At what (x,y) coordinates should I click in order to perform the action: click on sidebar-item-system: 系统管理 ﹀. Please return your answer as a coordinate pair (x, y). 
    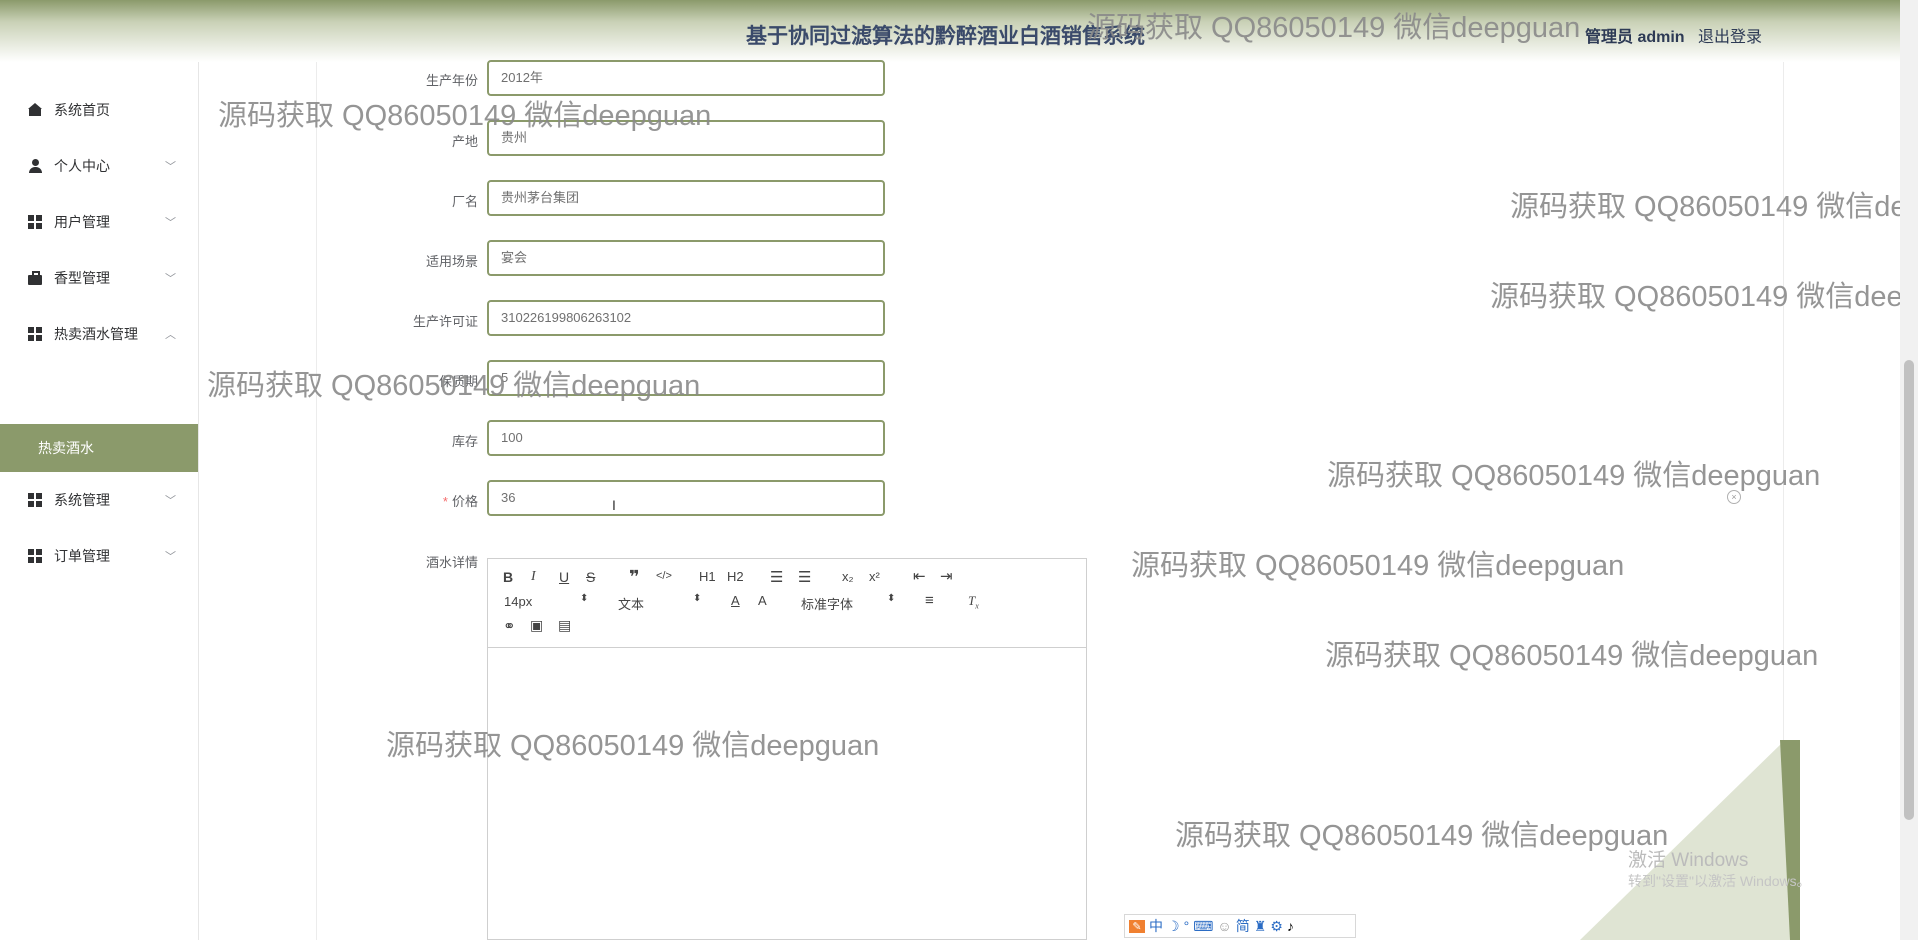
    Looking at the image, I should click on (99, 500).